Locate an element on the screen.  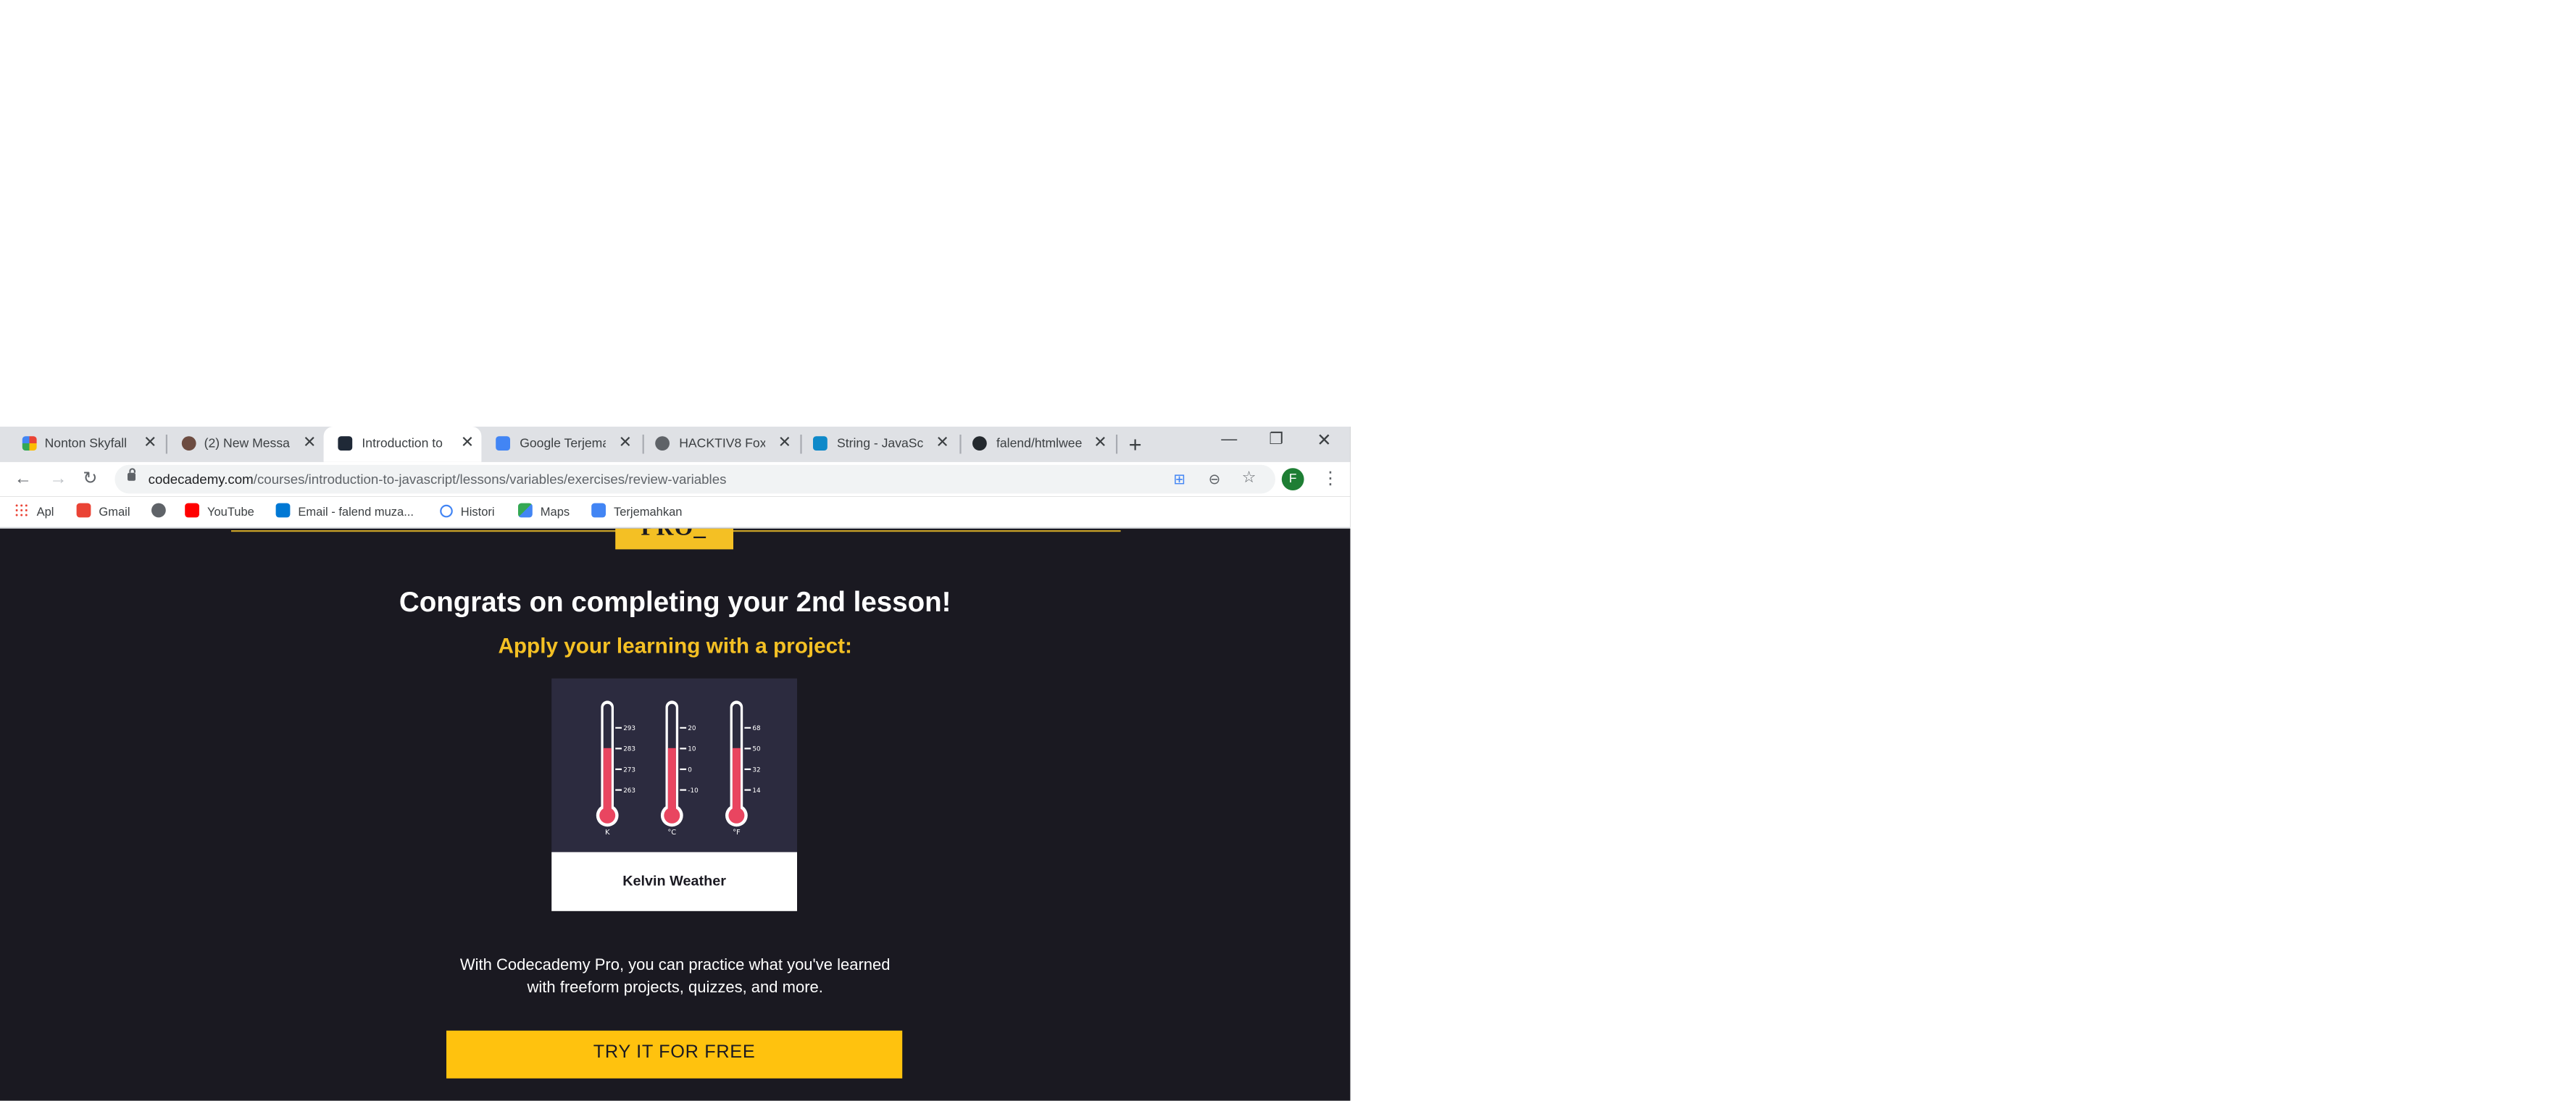
tab-title: falend/htmlwee is located at coordinates (1039, 443).